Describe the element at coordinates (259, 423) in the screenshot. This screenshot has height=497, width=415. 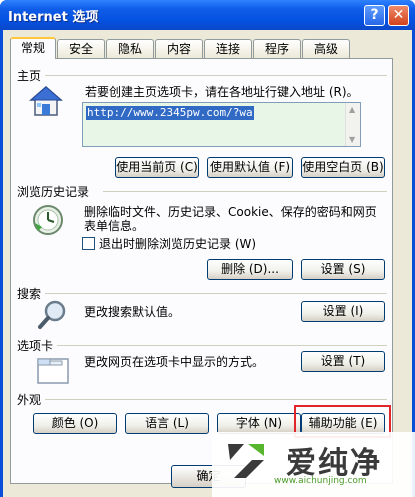
I see `fonts-button: 字体 (N)` at that location.